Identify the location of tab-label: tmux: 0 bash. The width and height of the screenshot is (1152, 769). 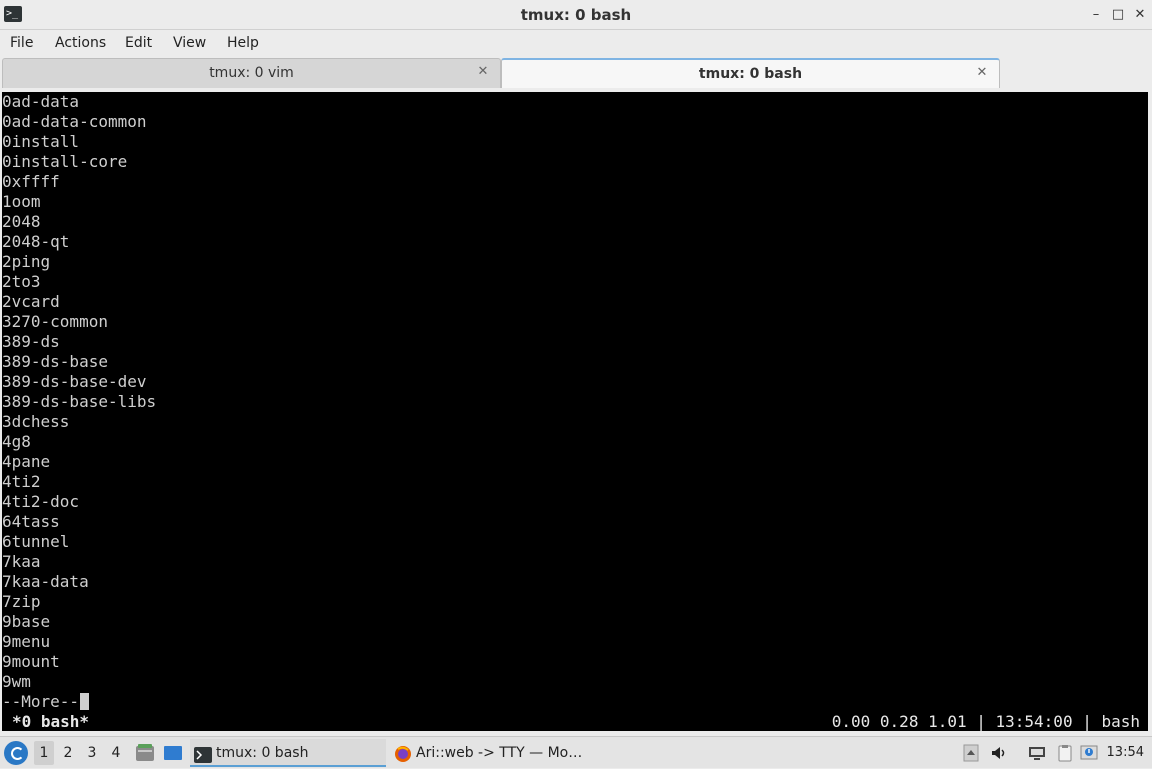
(750, 74).